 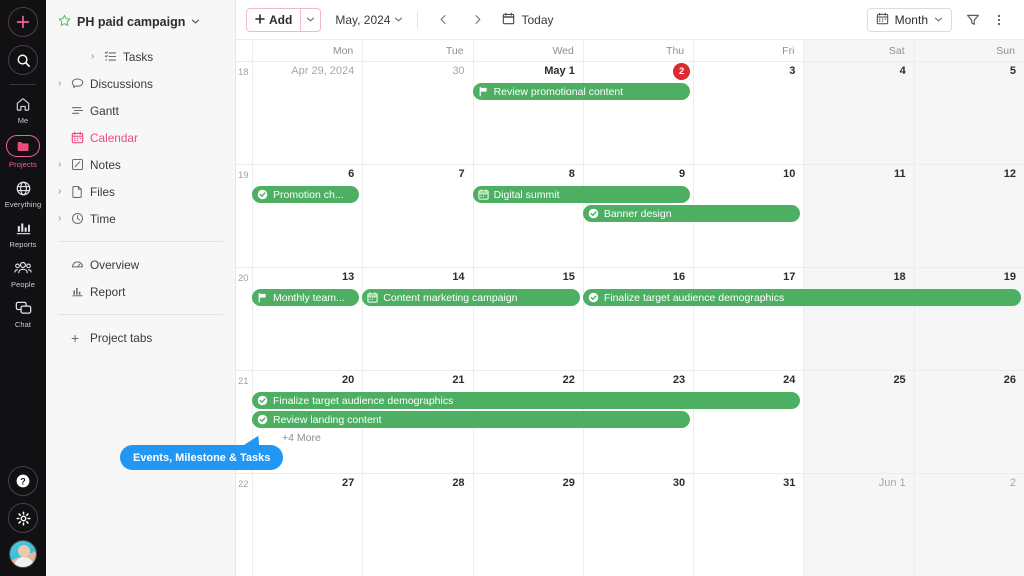 I want to click on globe-icon, so click(x=23, y=188).